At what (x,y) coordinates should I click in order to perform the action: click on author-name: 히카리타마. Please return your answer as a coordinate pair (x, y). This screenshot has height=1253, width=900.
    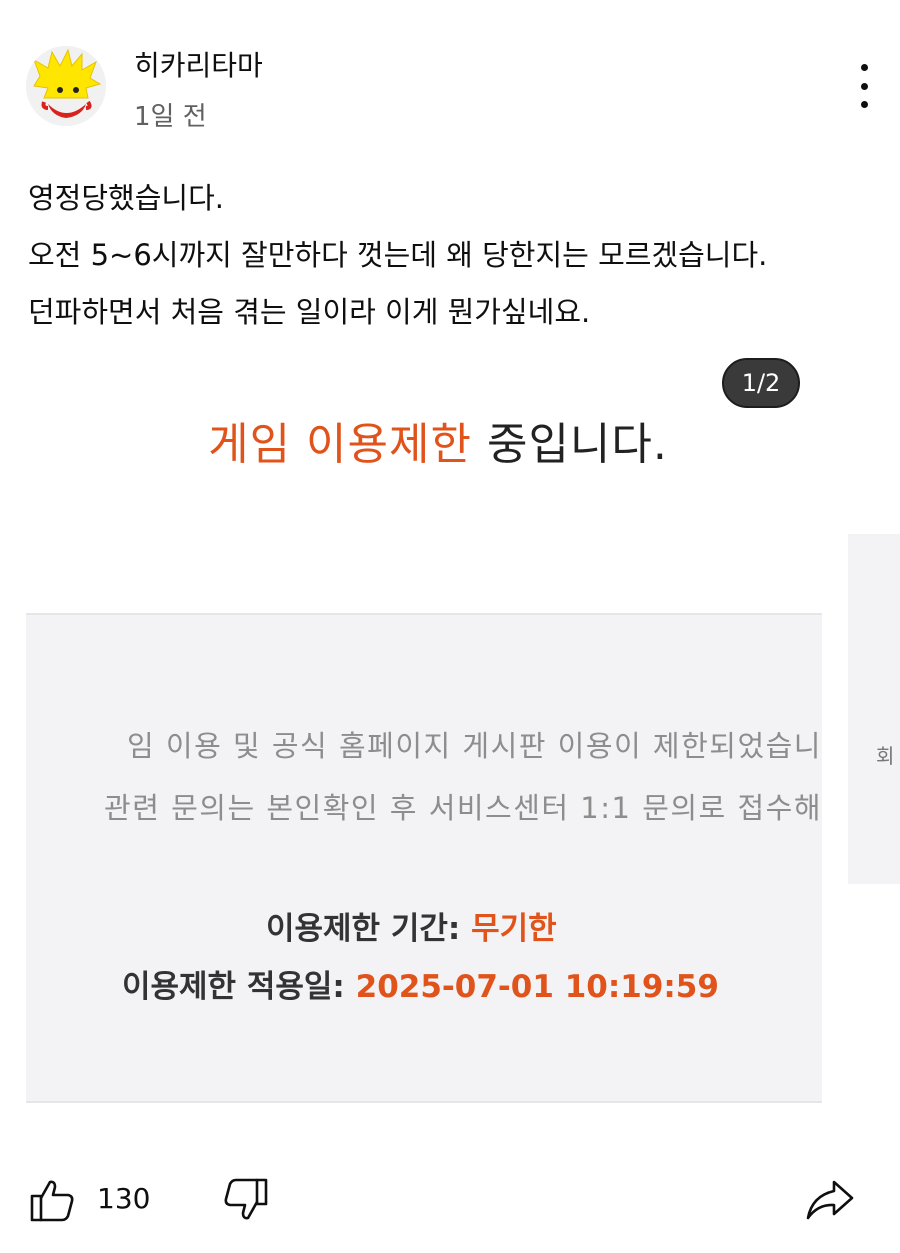
    Looking at the image, I should click on (198, 64).